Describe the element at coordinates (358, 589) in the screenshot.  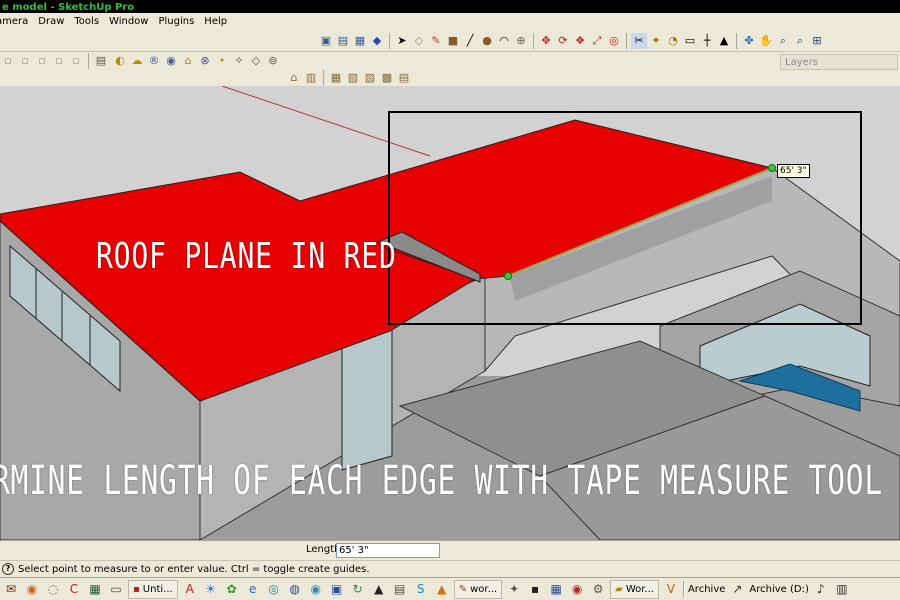
I see `sync-icon: ↻` at that location.